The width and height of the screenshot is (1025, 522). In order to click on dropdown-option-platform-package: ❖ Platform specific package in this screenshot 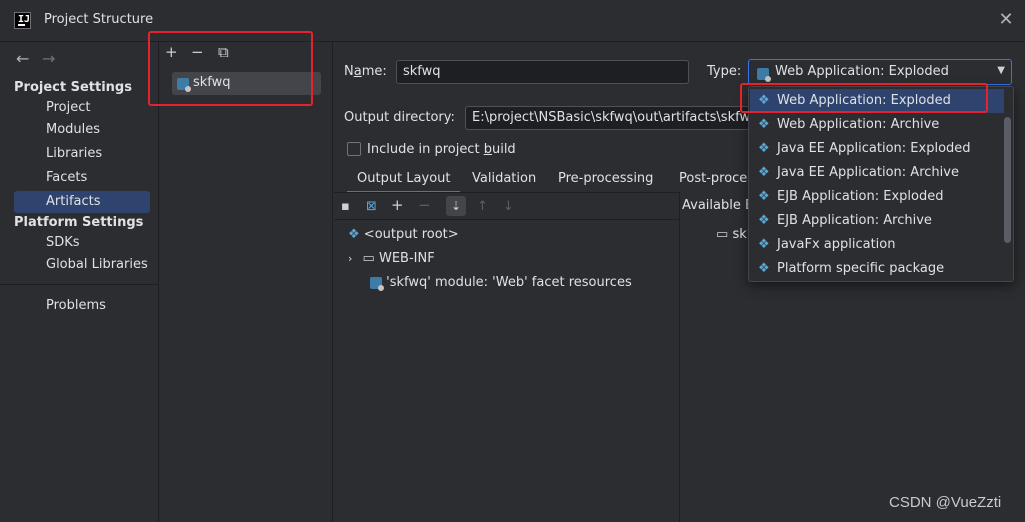, I will do `click(877, 269)`.